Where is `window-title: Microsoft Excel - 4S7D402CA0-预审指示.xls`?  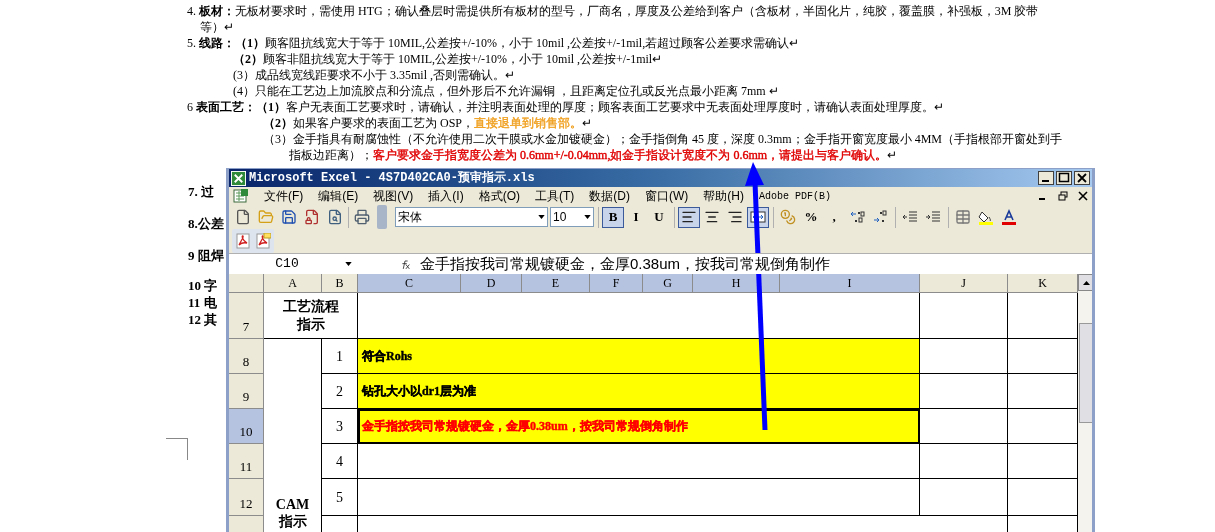 window-title: Microsoft Excel - 4S7D402CA0-预审指示.xls is located at coordinates (392, 178).